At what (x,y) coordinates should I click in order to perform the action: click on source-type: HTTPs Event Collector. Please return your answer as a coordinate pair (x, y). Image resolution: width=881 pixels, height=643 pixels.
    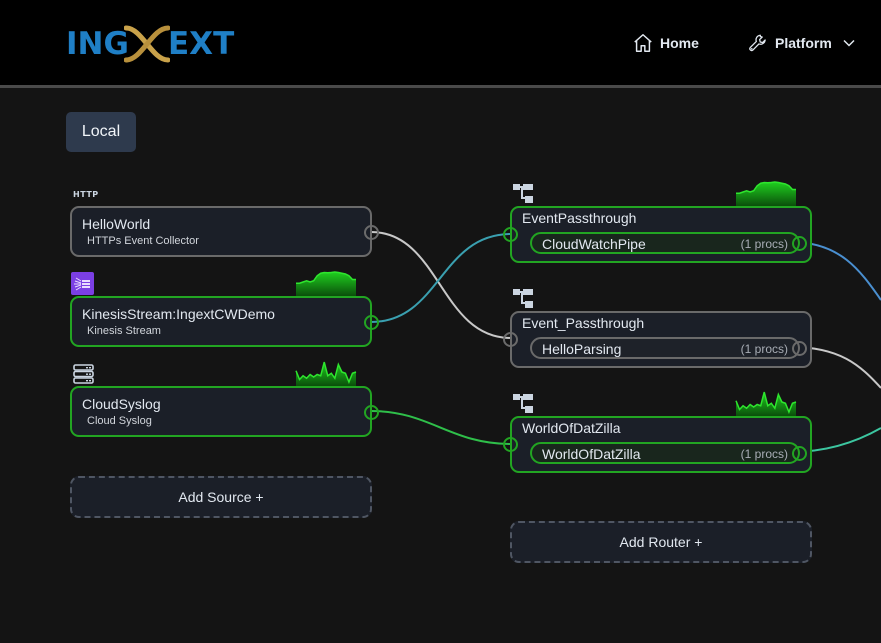
    Looking at the image, I should click on (143, 241).